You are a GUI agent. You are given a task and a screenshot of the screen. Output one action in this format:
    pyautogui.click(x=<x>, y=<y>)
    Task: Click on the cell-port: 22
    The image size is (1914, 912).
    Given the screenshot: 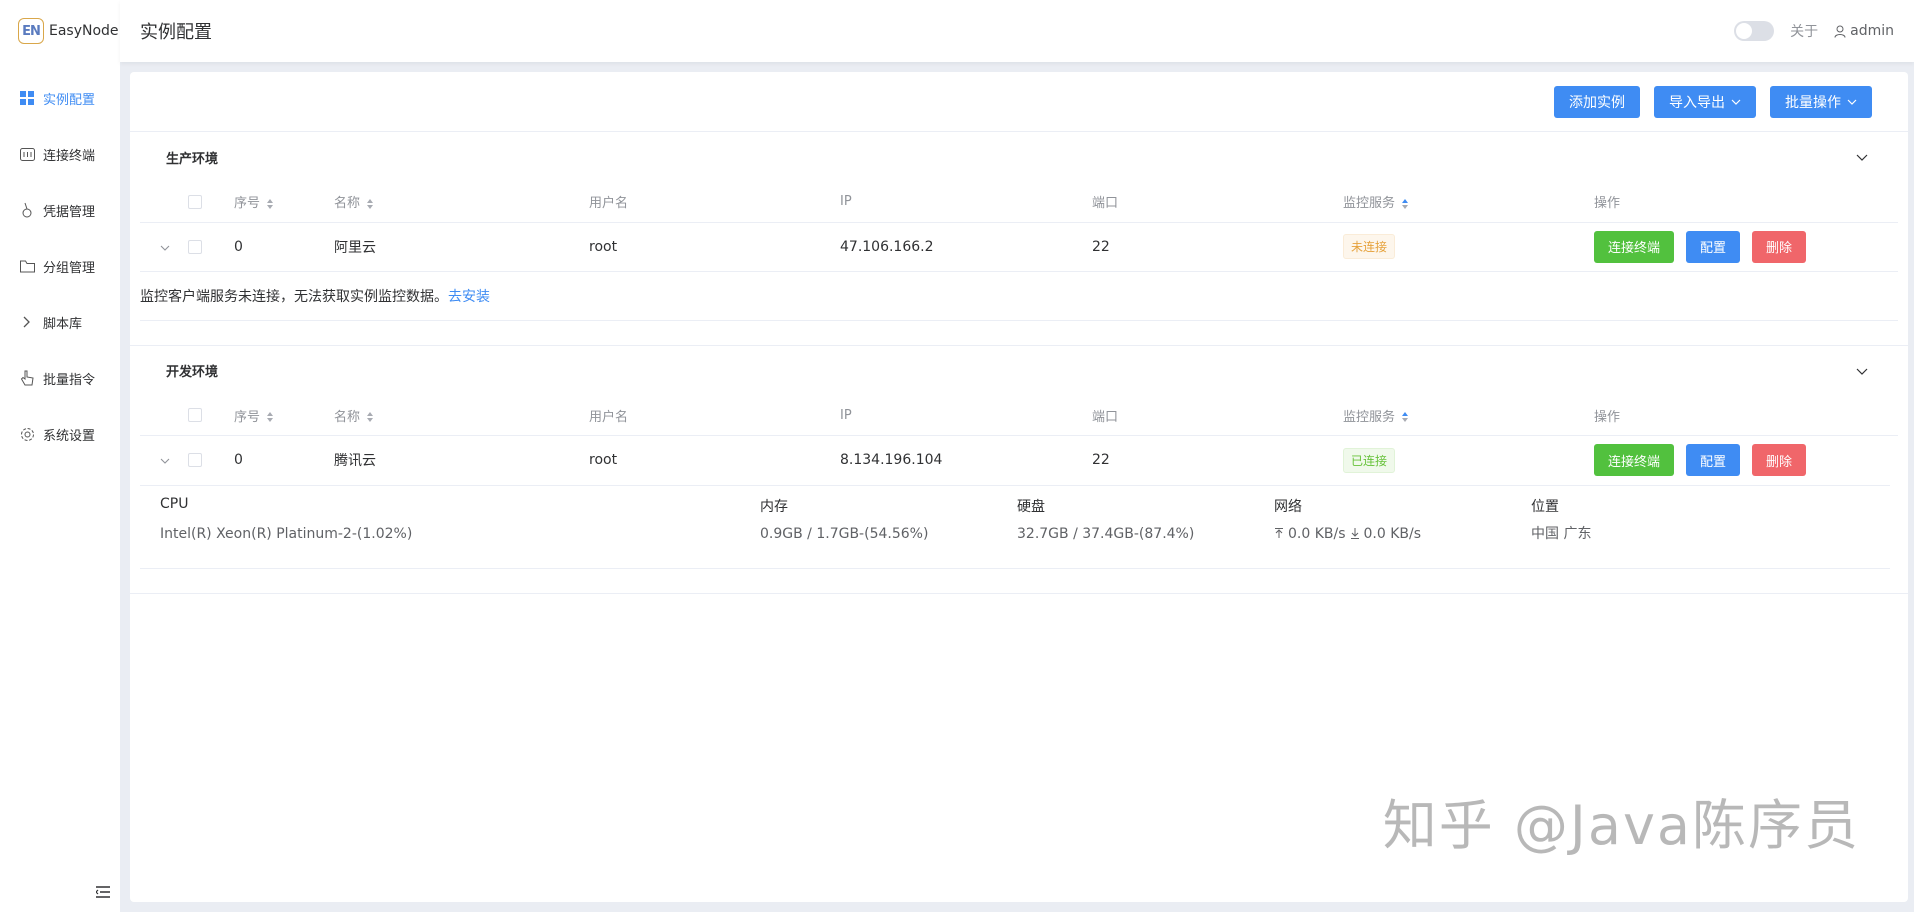 What is the action you would take?
    pyautogui.click(x=1217, y=460)
    